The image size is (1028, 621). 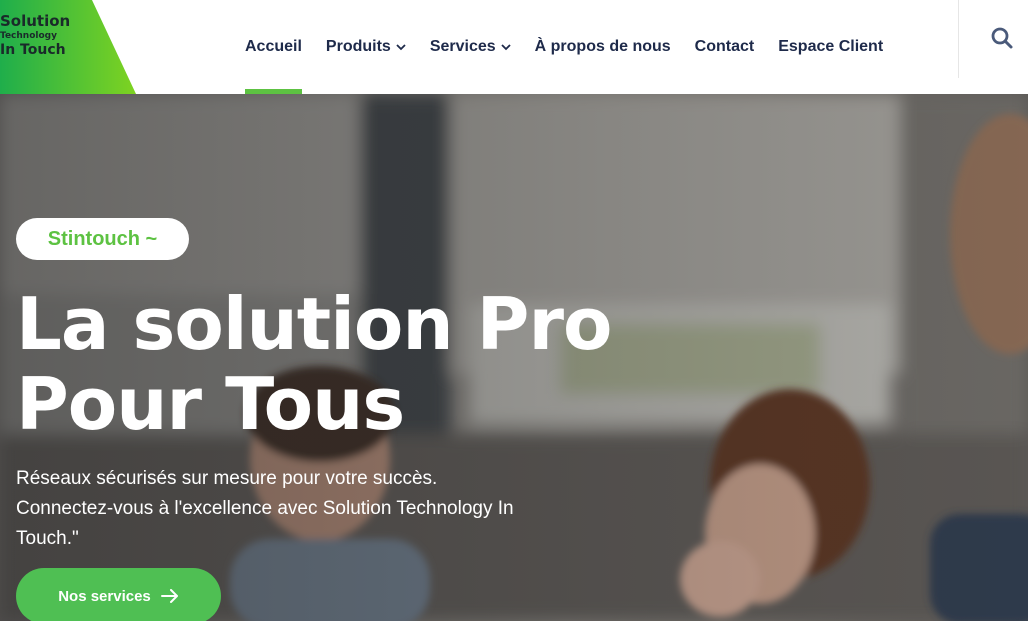 I want to click on nav-item-label: Espace Client, so click(x=831, y=46).